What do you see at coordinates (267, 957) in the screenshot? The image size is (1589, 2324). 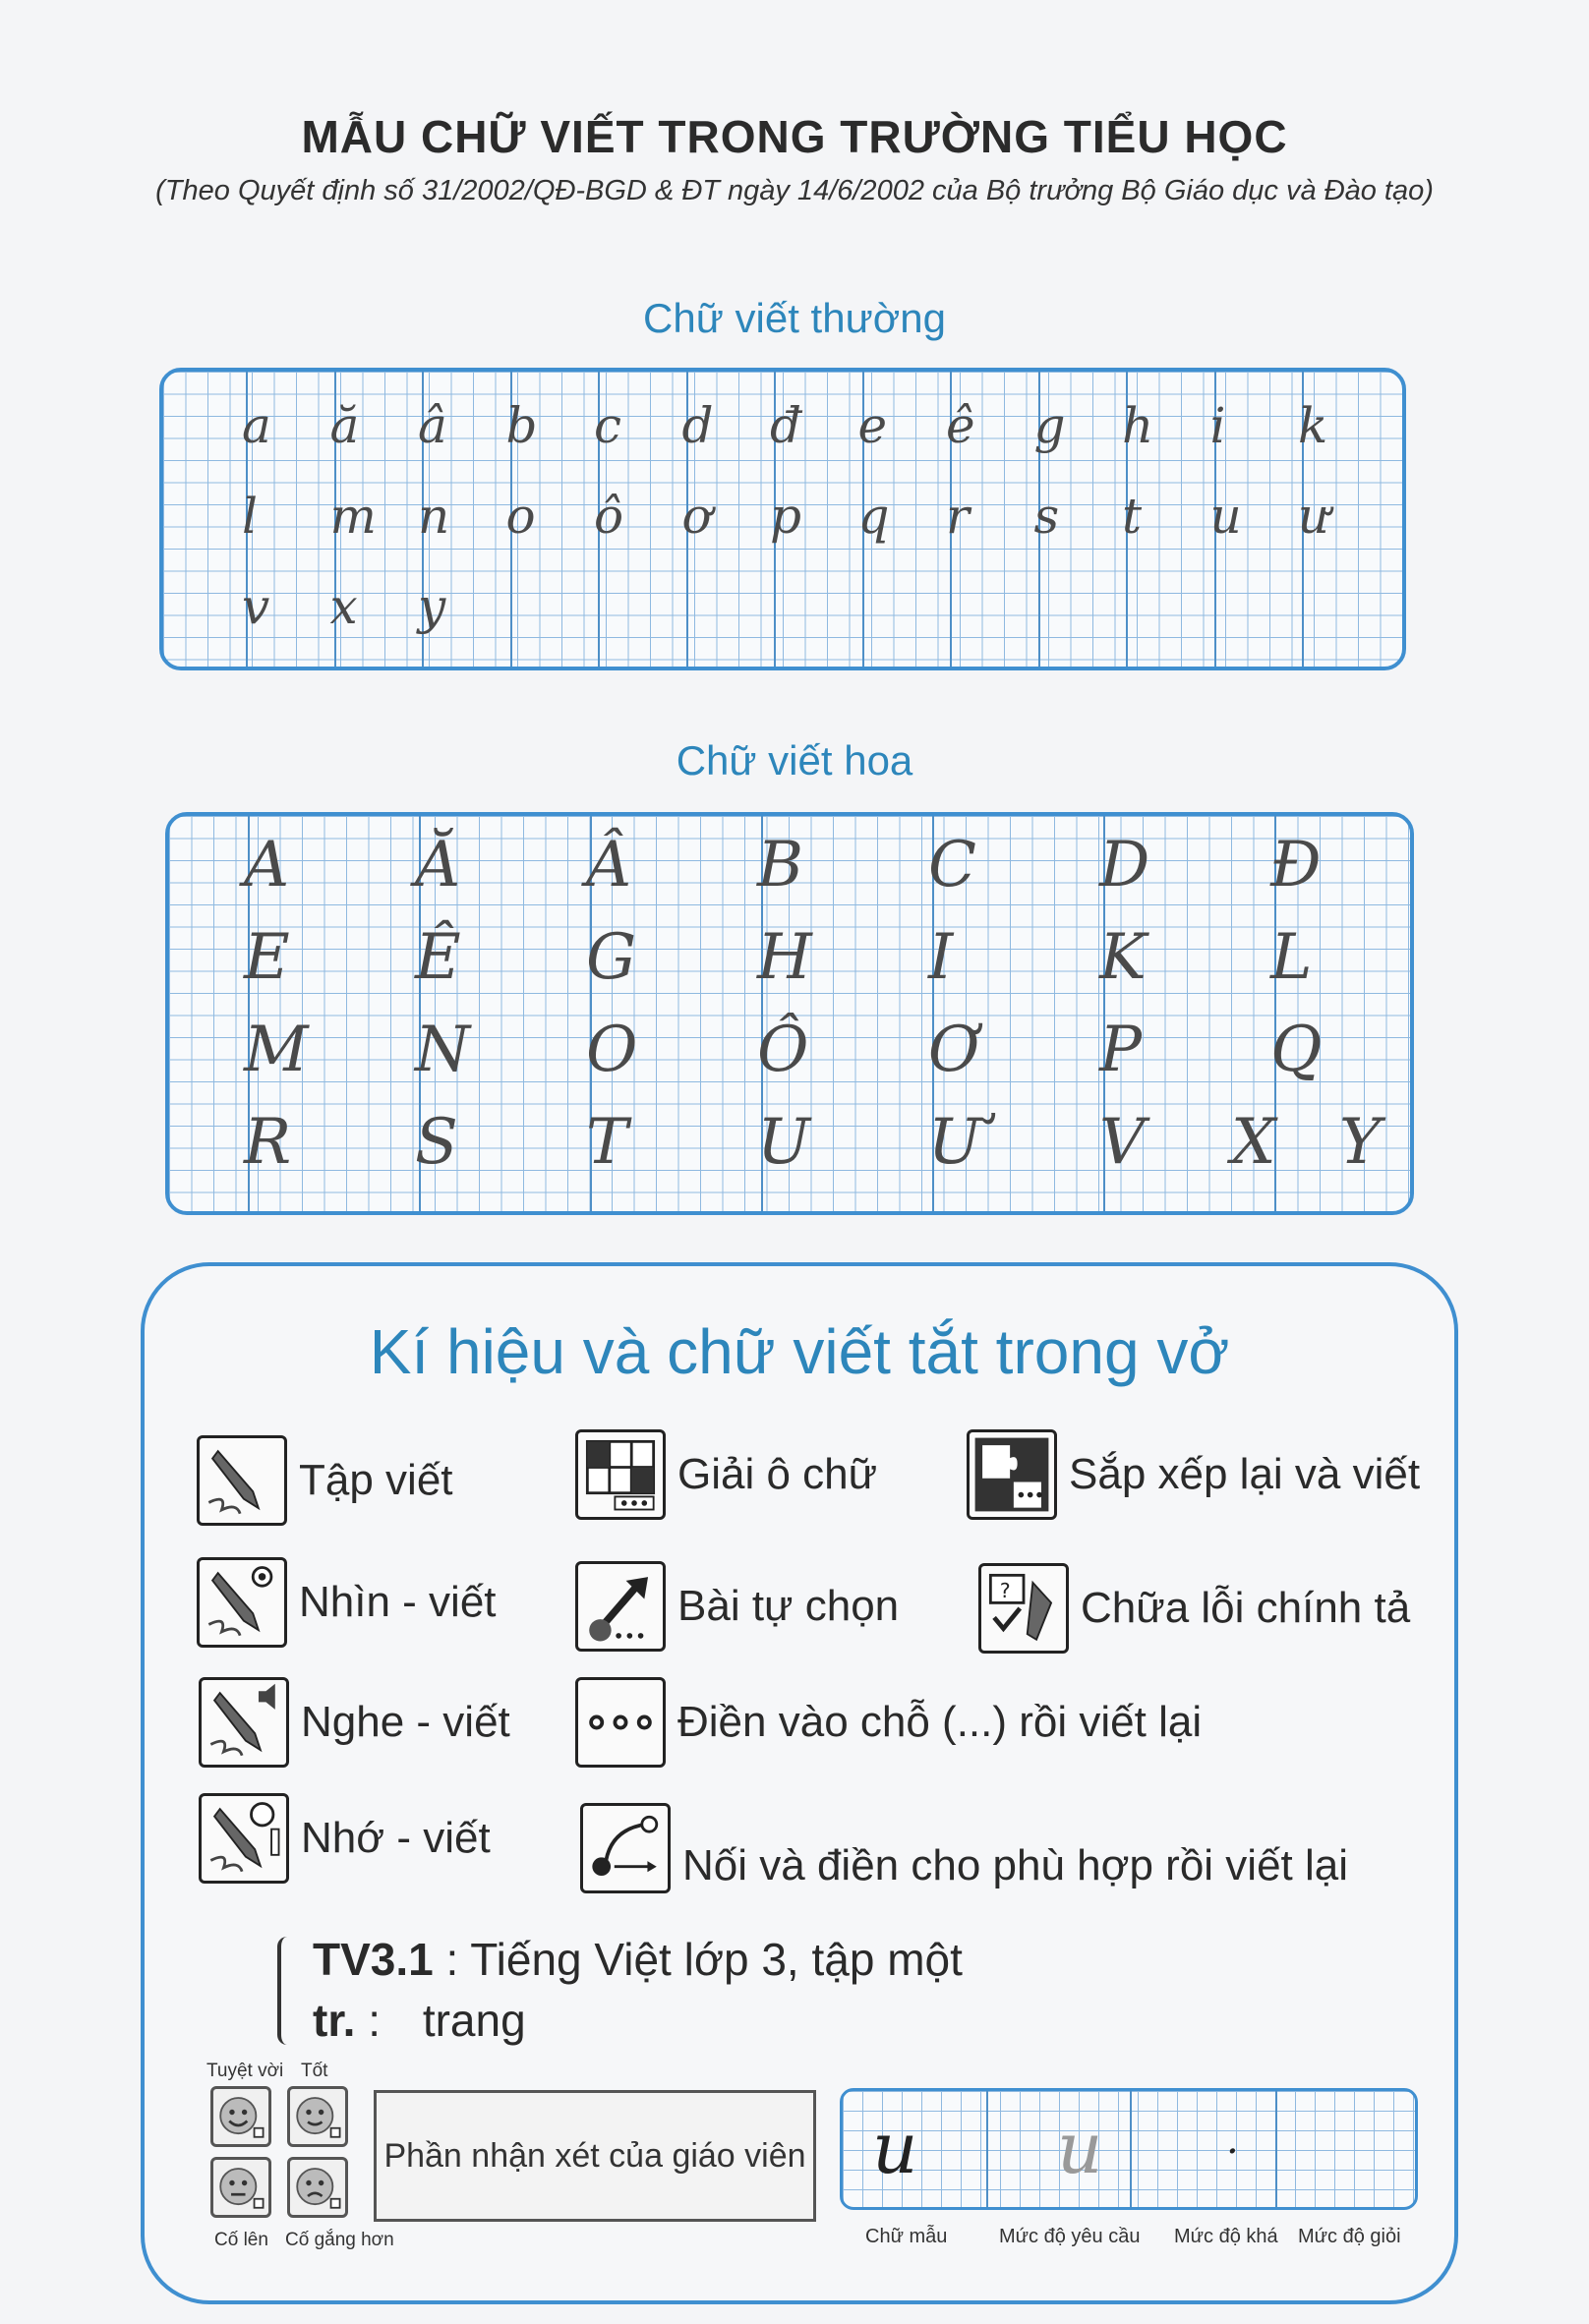 I see `letter-glyph: E` at bounding box center [267, 957].